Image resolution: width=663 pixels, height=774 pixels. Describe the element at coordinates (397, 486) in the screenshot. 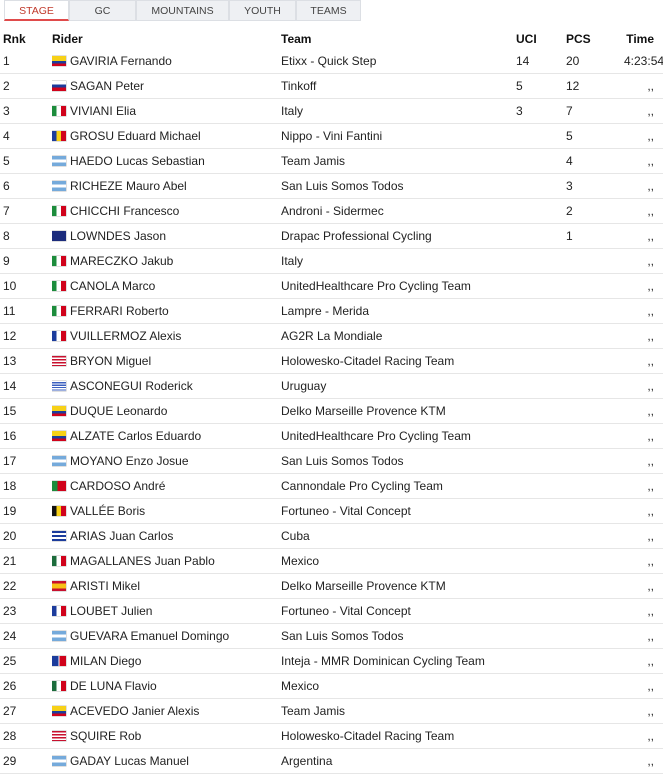

I see `team-link: Cannondale Pro Cycling Team` at that location.